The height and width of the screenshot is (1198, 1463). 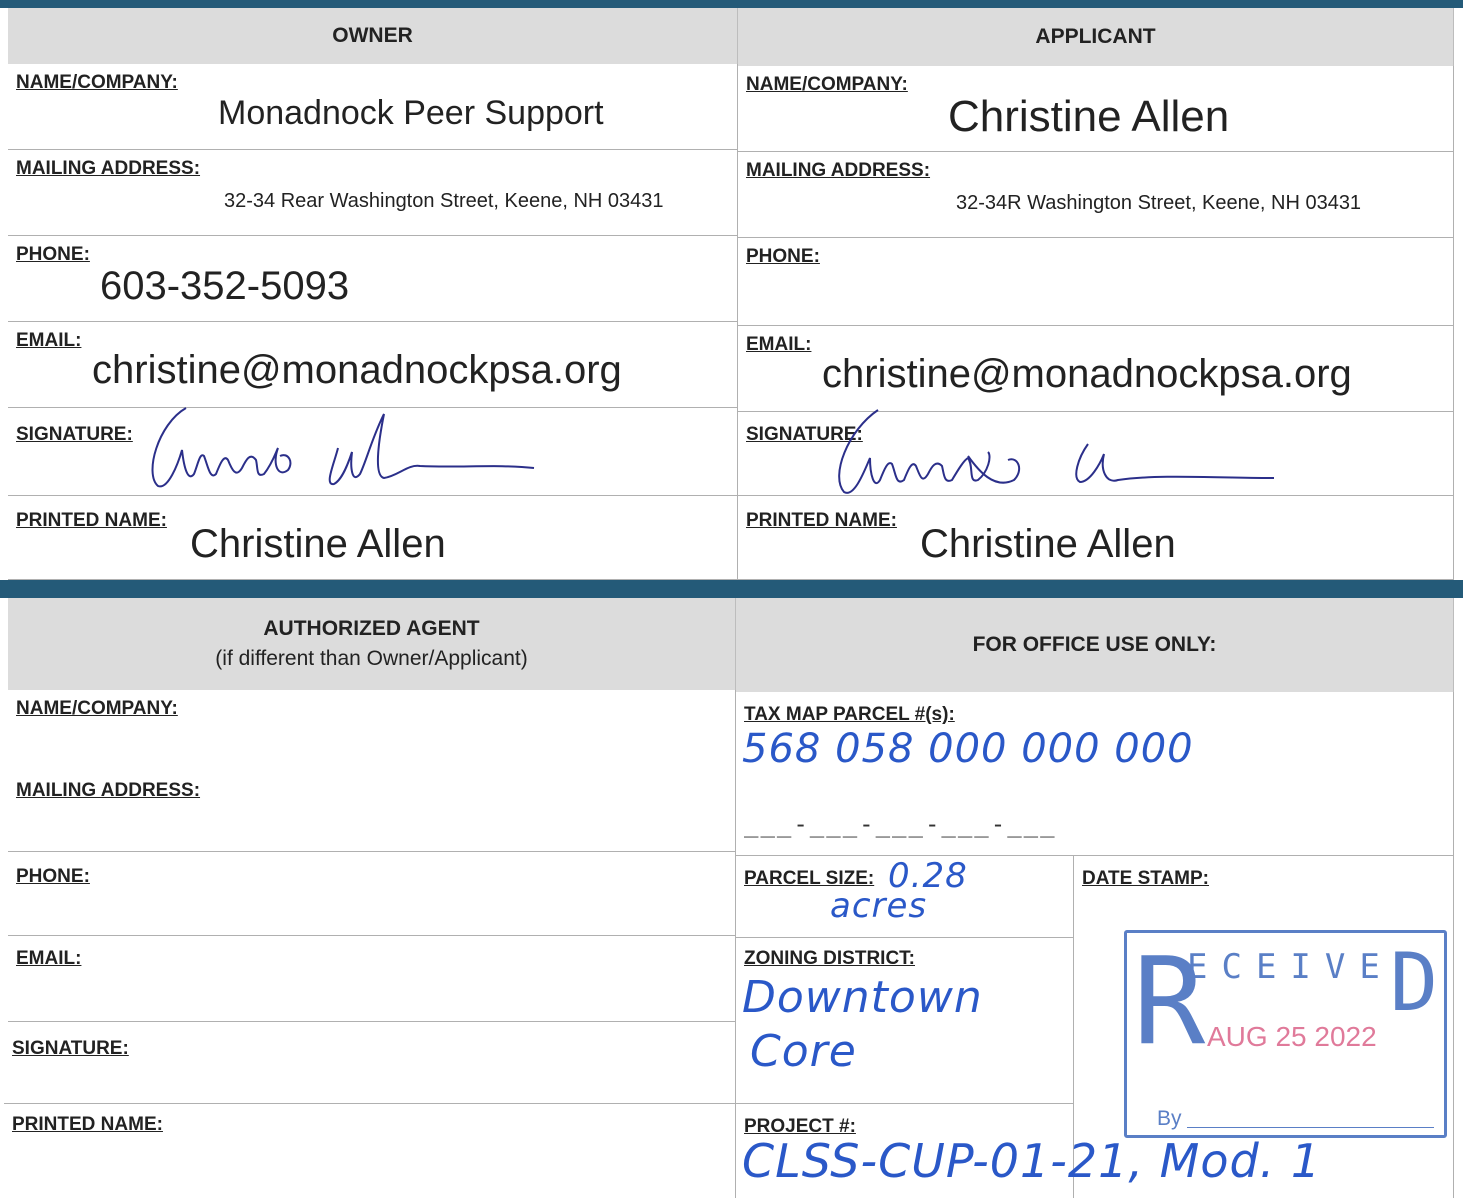 What do you see at coordinates (731, 4) in the screenshot?
I see `top-rule` at bounding box center [731, 4].